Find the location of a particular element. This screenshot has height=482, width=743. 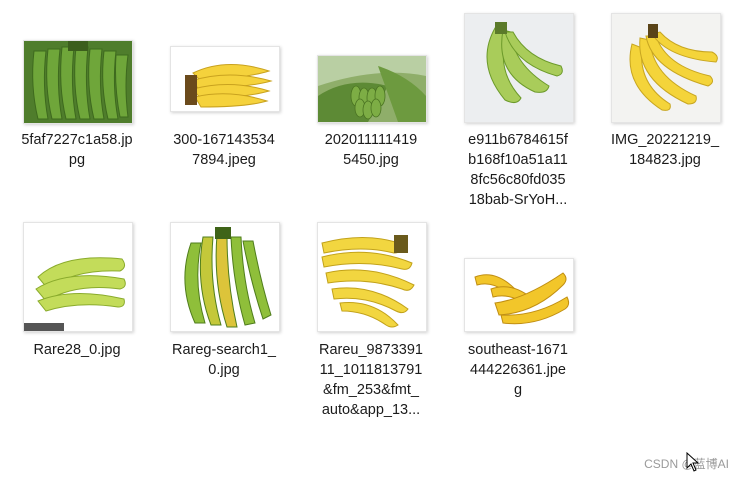

banana-green-pair-icon is located at coordinates (519, 68).